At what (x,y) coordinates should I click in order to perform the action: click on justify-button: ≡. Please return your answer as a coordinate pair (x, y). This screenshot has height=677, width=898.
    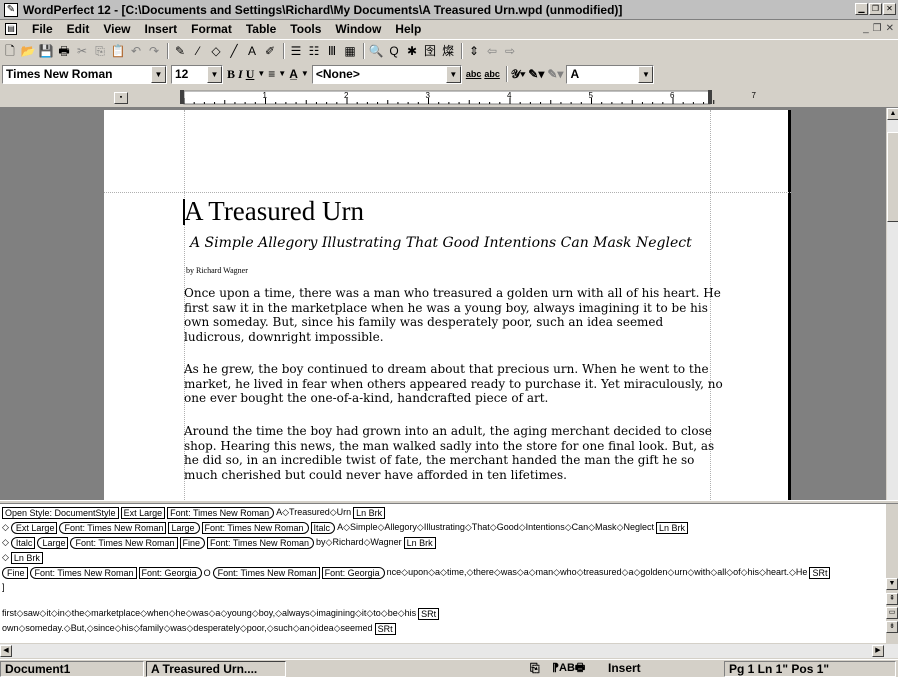
    Looking at the image, I should click on (271, 74).